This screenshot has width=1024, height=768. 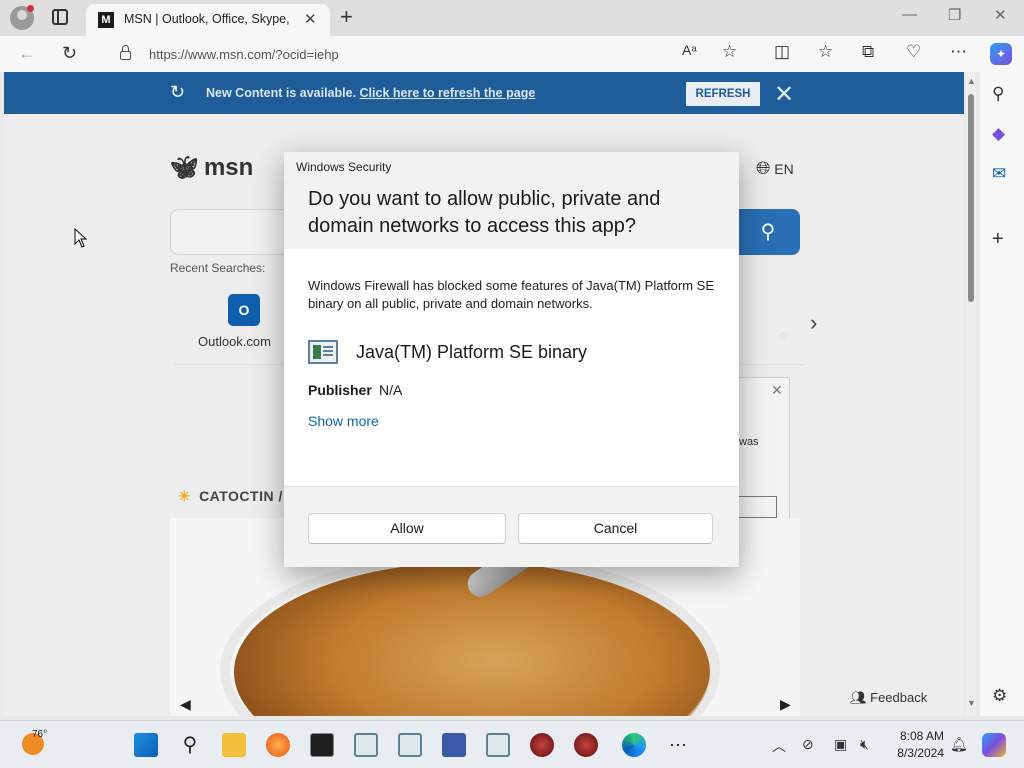 What do you see at coordinates (340, 390) in the screenshot?
I see `publisher-label: Publisher` at bounding box center [340, 390].